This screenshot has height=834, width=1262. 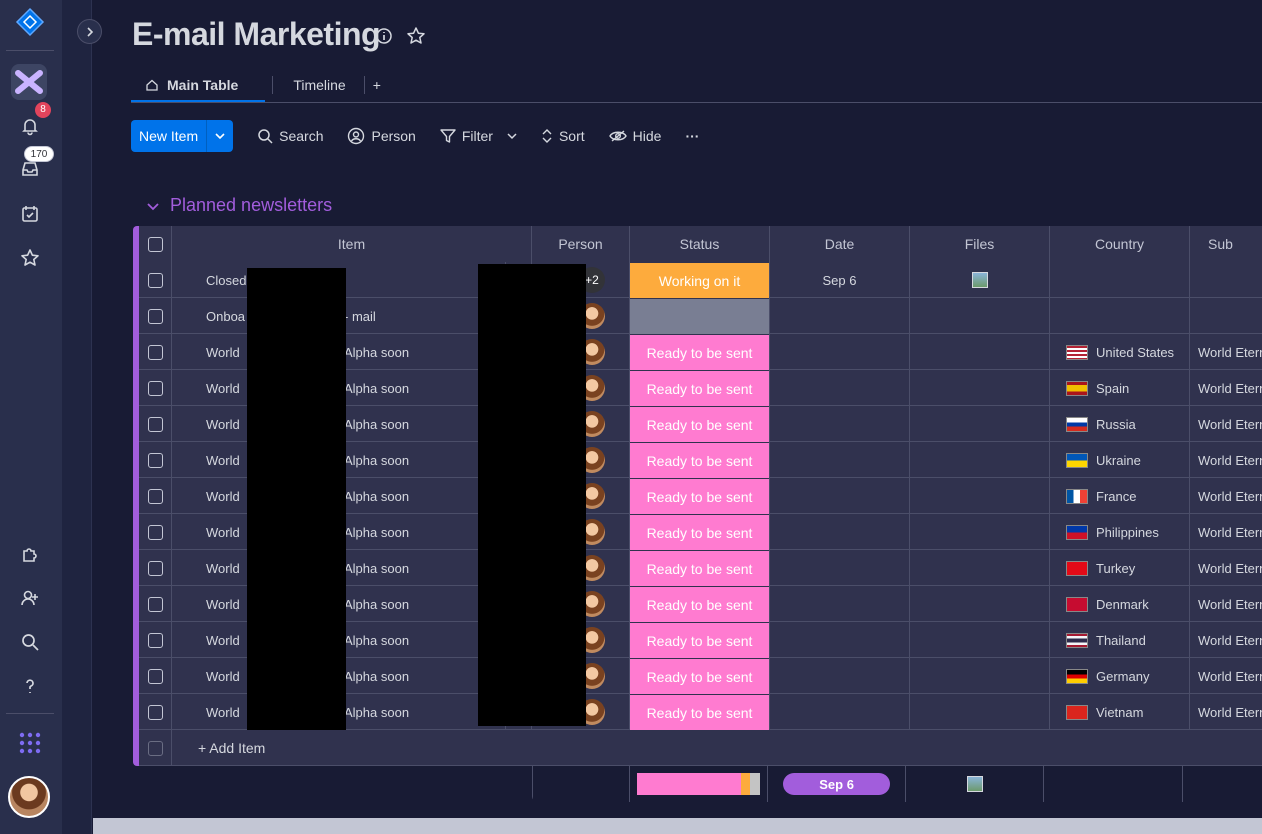 What do you see at coordinates (581, 244) in the screenshot?
I see `column-header-person: Person` at bounding box center [581, 244].